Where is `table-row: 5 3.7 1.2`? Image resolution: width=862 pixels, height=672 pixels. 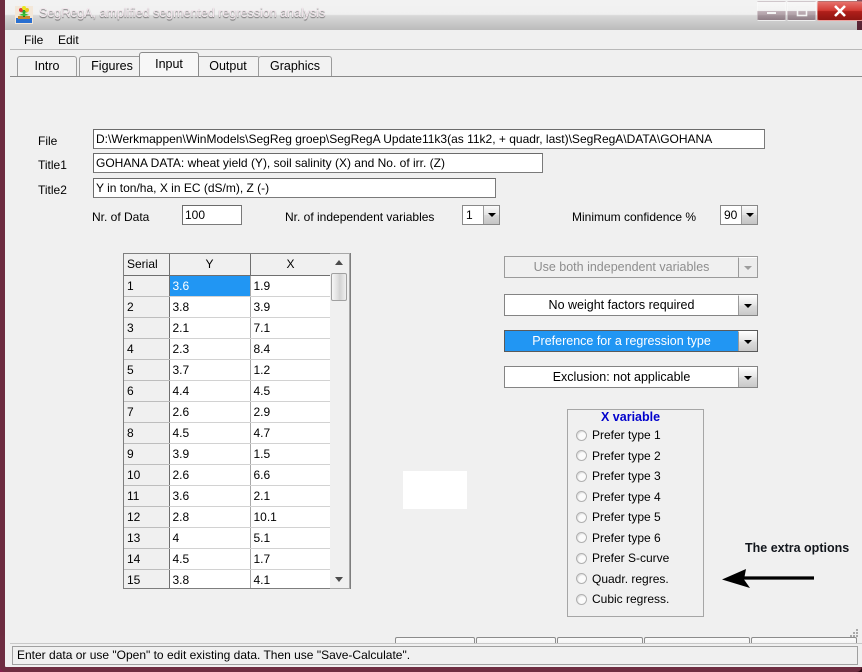
table-row: 5 3.7 1.2 is located at coordinates (228, 370).